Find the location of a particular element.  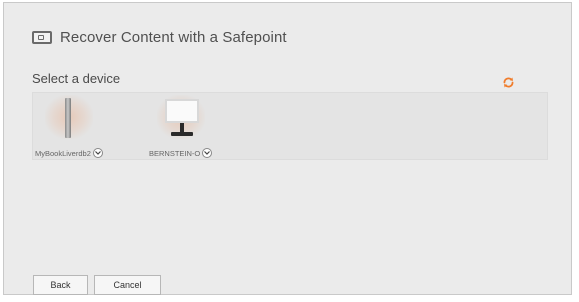

monitor-icon is located at coordinates (180, 117).